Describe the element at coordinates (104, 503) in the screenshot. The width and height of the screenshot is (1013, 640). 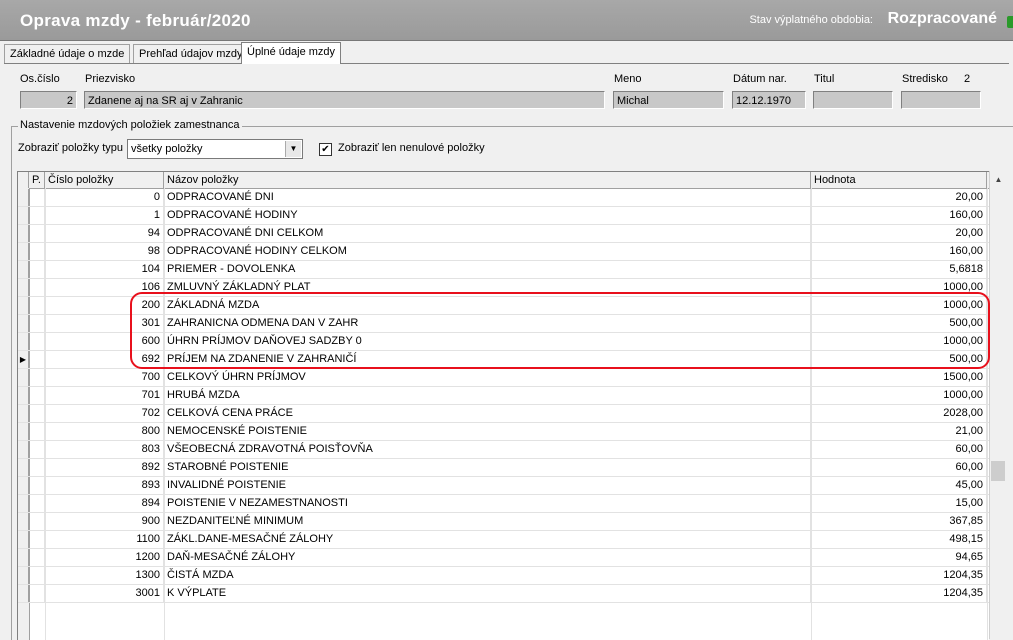
I see `cell-item-number: 894` at that location.